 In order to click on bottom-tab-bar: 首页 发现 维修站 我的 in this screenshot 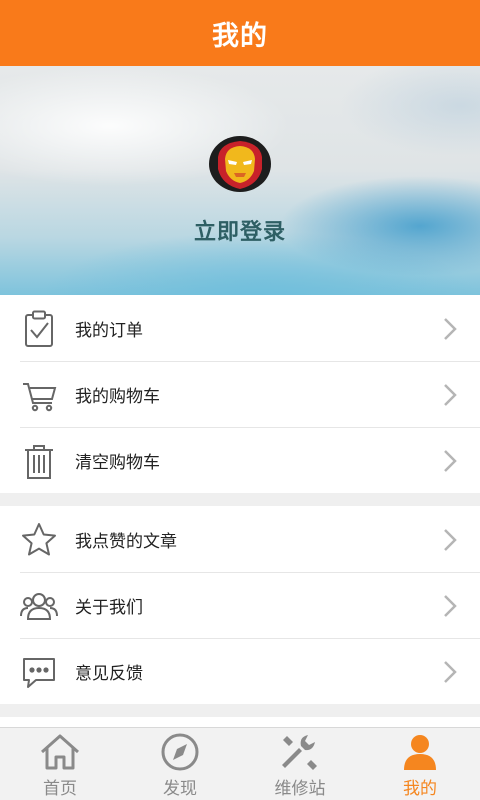, I will do `click(240, 763)`.